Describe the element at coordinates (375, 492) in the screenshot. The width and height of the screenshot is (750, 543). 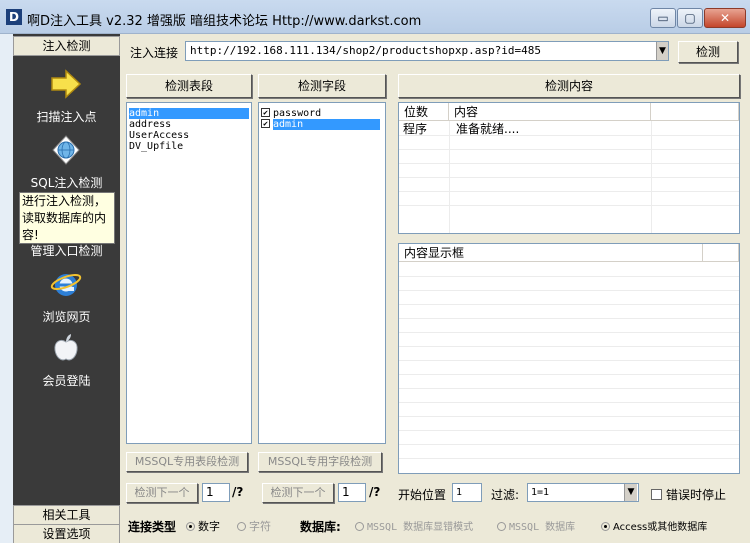
I see `field-page-total: /?` at that location.